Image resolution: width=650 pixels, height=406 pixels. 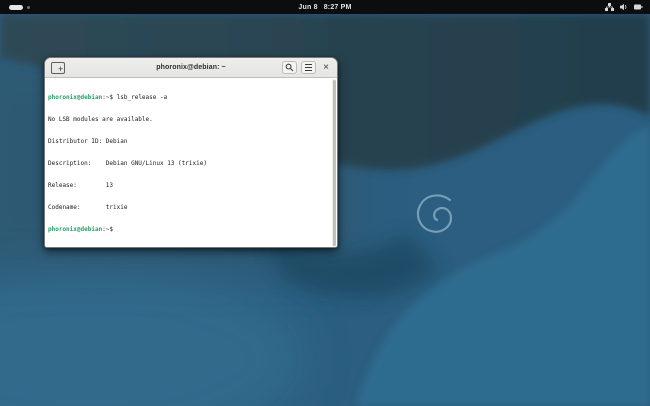 I want to click on battery-icon, so click(x=638, y=7).